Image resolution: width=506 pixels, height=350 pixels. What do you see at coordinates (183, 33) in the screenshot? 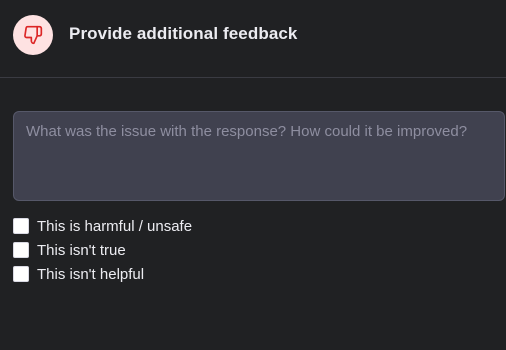
I see `dialog-title: Provide additional feedback` at bounding box center [183, 33].